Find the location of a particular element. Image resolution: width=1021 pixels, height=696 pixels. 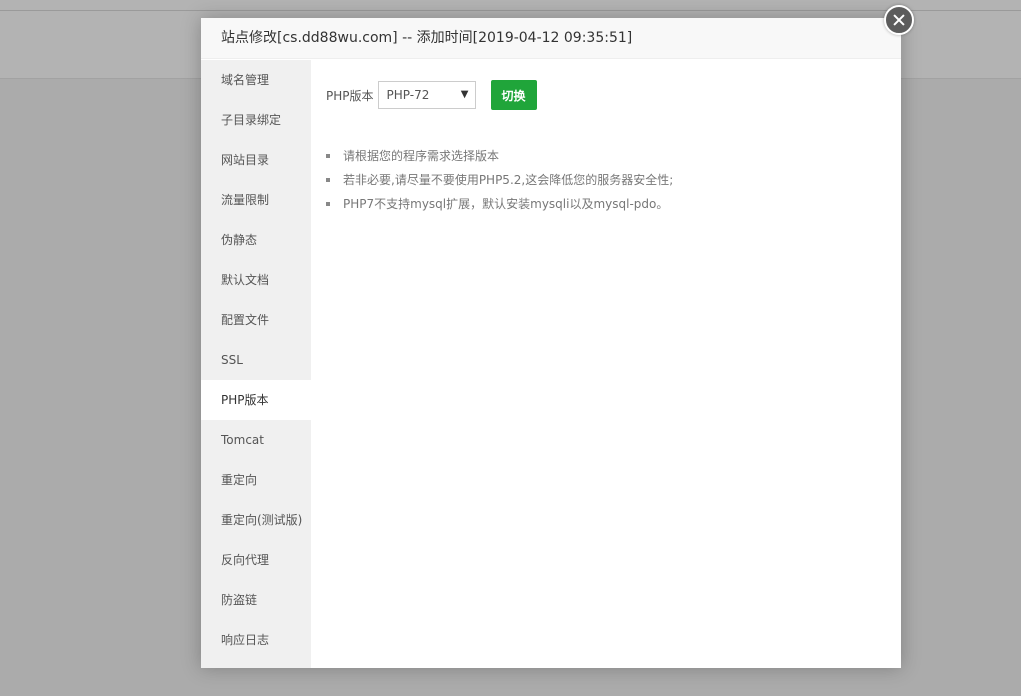

sidebar-item-domain: 域名管理 is located at coordinates (256, 80).